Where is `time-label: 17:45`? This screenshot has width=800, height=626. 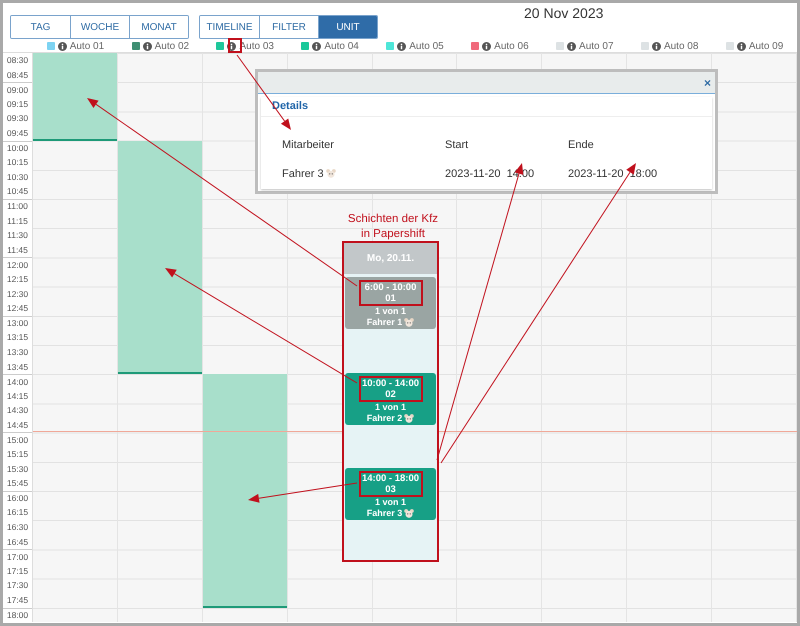
time-label: 17:45 is located at coordinates (18, 601).